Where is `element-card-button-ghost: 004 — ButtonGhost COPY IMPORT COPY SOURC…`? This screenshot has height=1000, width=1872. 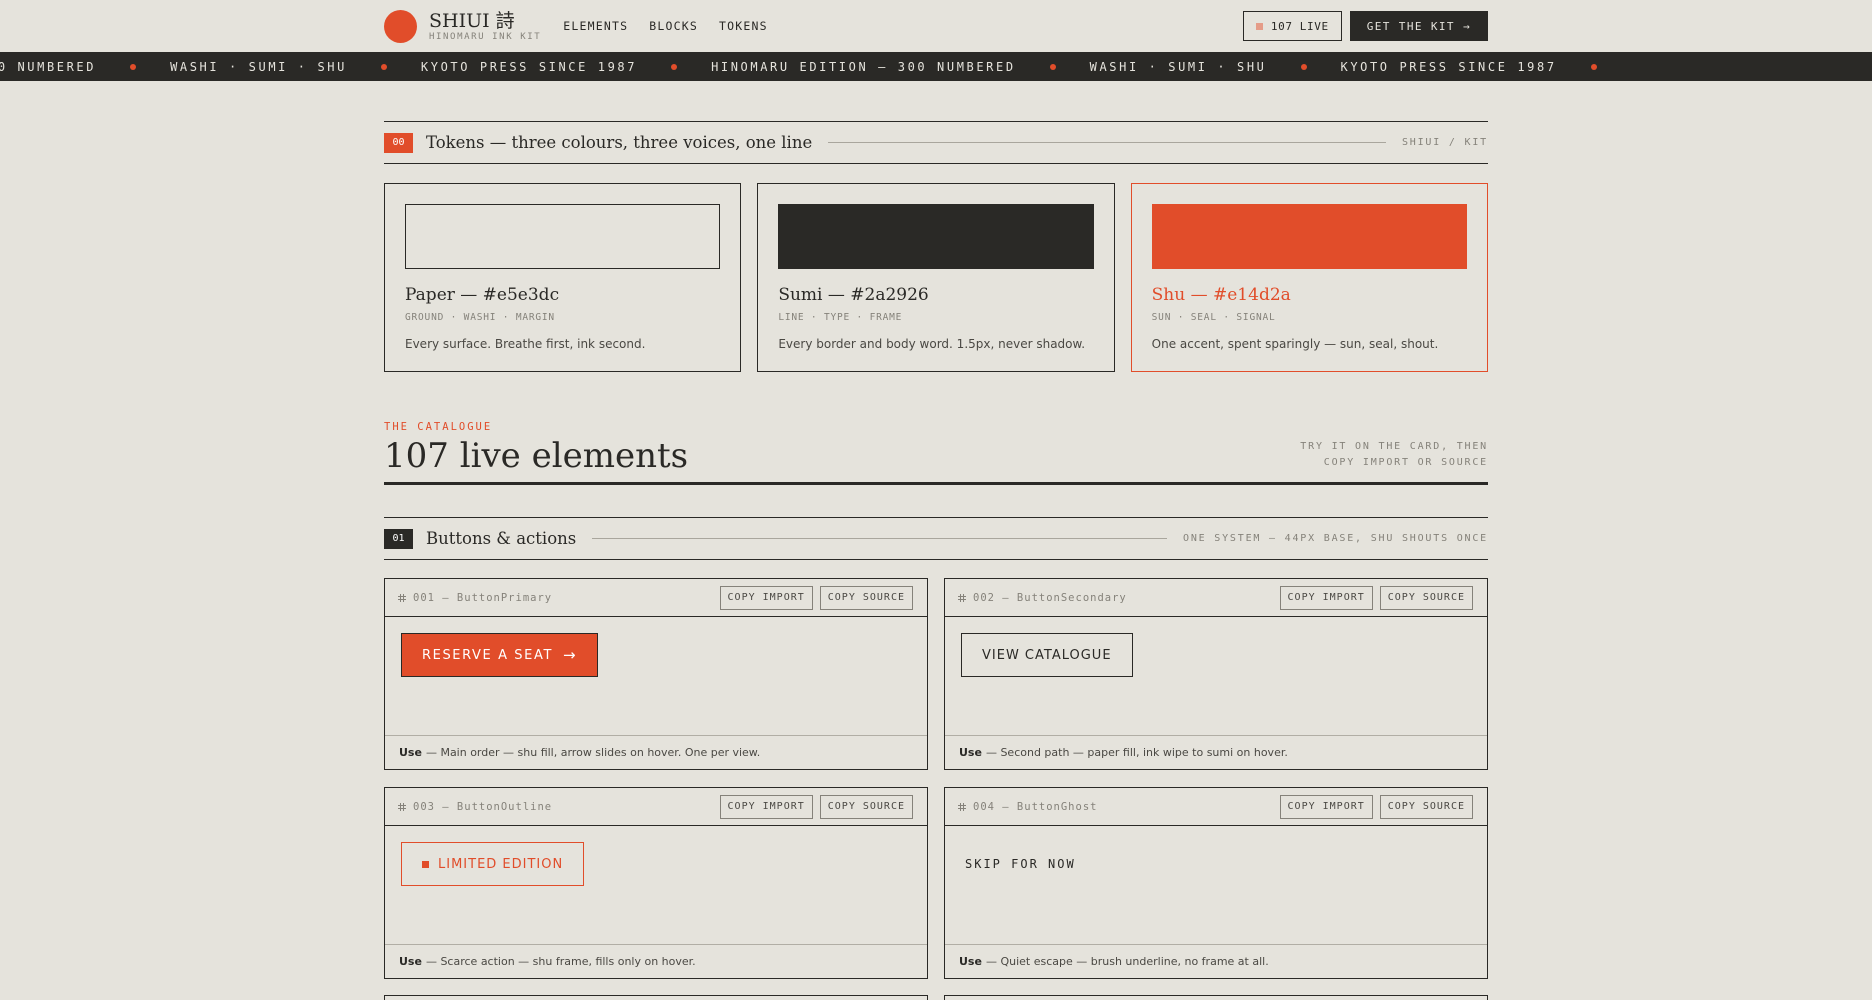 element-card-button-ghost: 004 — ButtonGhost COPY IMPORT COPY SOURC… is located at coordinates (1216, 883).